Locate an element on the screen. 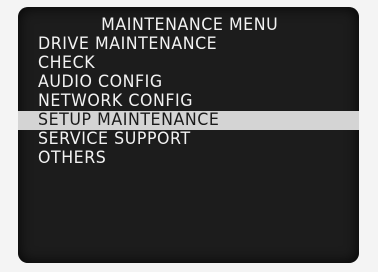  menu-item-setup-maintenance: SETUP MAINTENANCE is located at coordinates (188, 120).